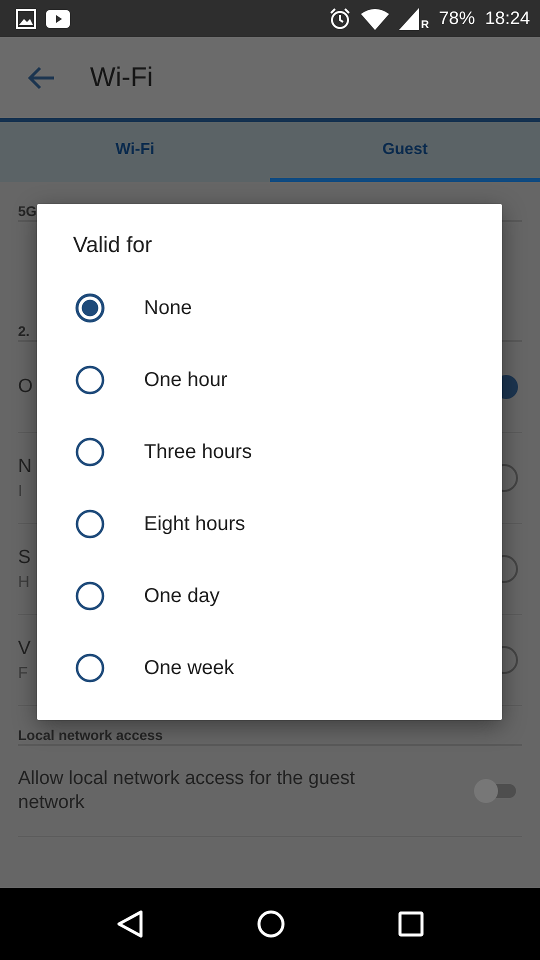 This screenshot has height=960, width=540. I want to click on setting-title: V, so click(24, 649).